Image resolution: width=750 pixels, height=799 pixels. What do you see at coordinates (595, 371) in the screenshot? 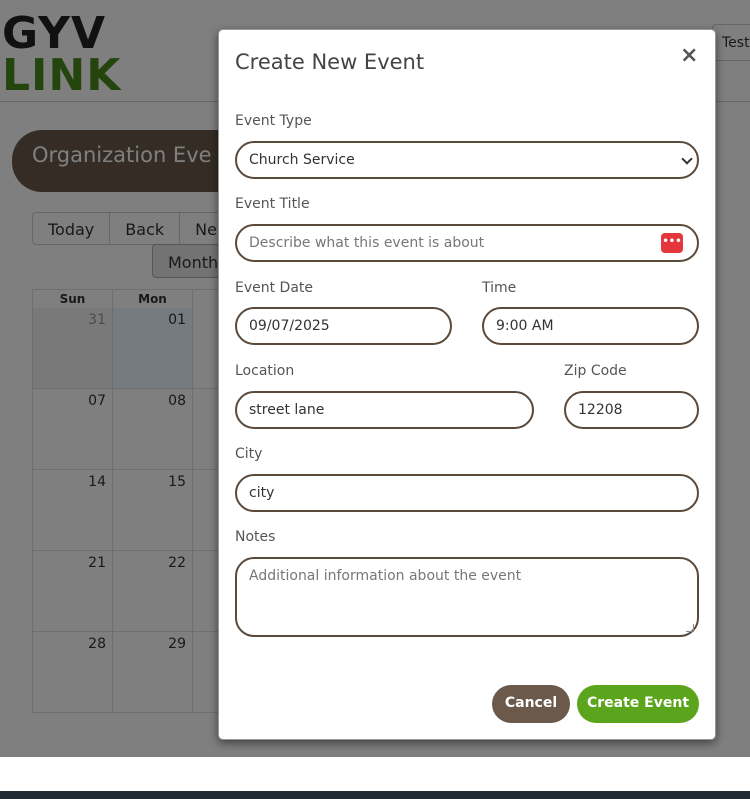
I see `zip-code-label: Zip Code` at bounding box center [595, 371].